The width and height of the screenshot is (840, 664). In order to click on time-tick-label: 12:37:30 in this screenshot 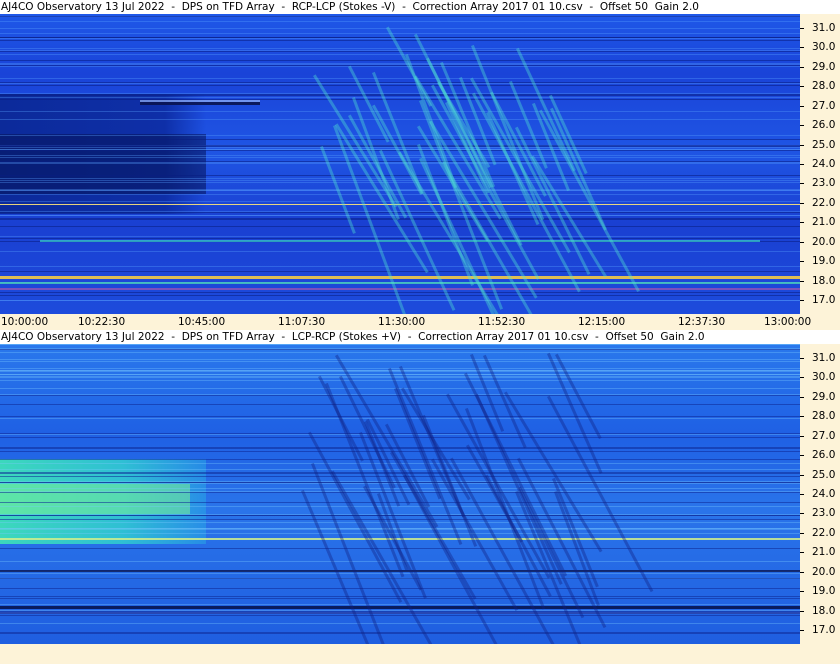, I will do `click(702, 322)`.